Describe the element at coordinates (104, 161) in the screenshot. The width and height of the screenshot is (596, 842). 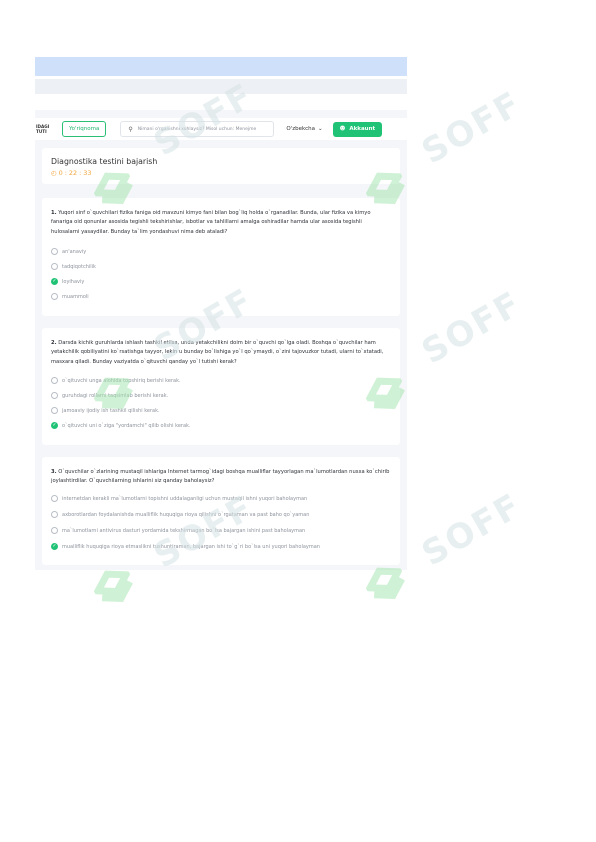
I see `page-title: Diagnostika testini bajarish` at that location.